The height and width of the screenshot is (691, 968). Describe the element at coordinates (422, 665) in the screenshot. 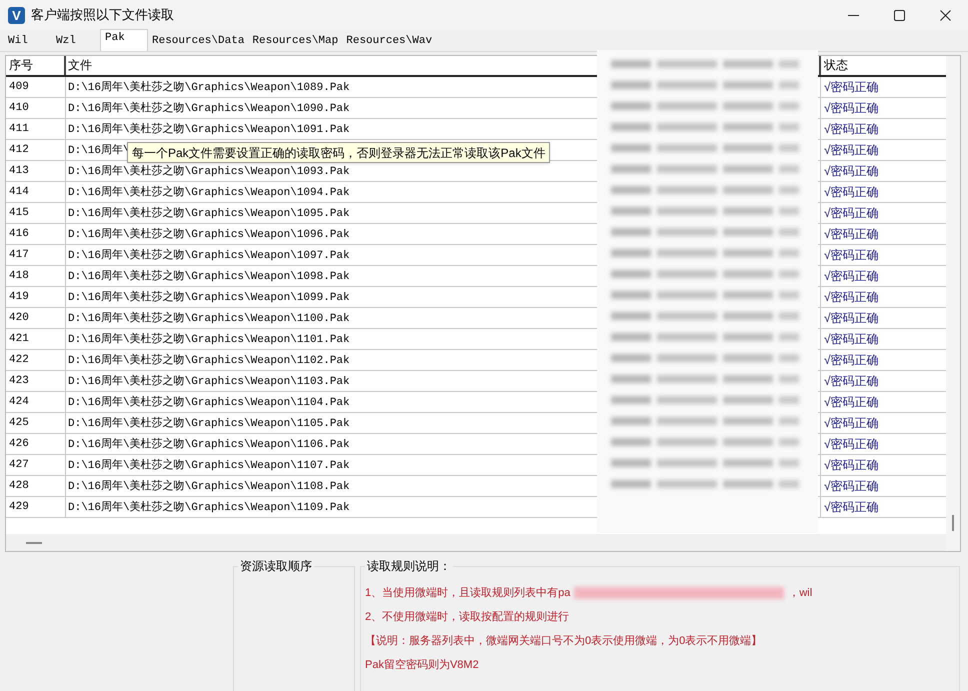

I see `rule-text: Pak留空密码则为V8M2` at that location.